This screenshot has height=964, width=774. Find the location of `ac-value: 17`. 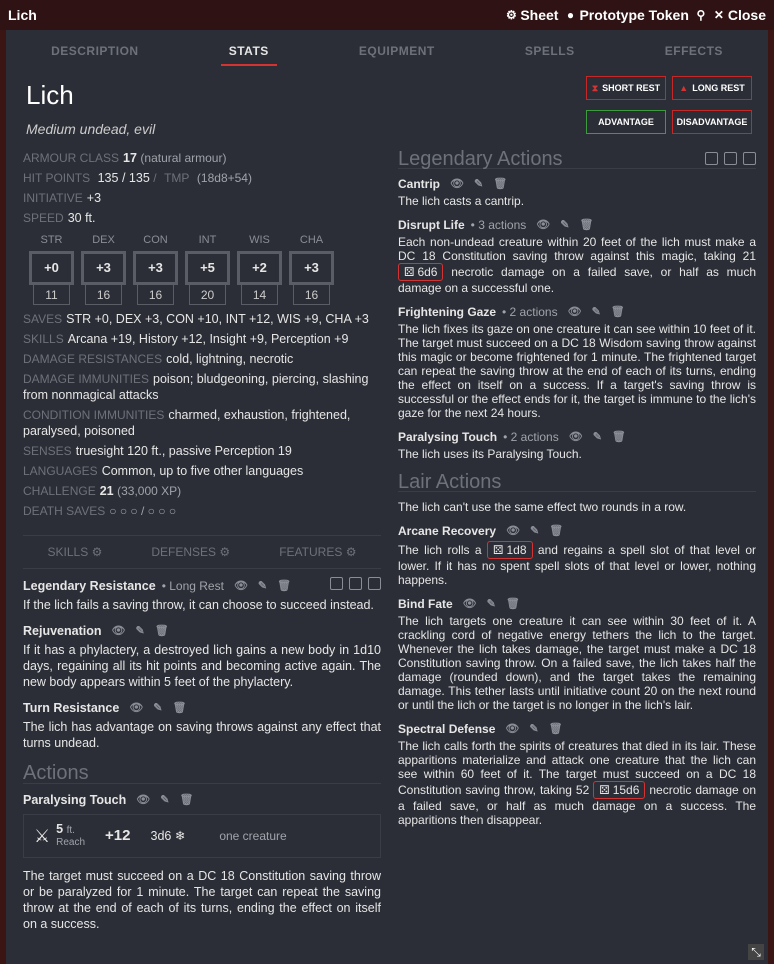

ac-value: 17 is located at coordinates (130, 158).